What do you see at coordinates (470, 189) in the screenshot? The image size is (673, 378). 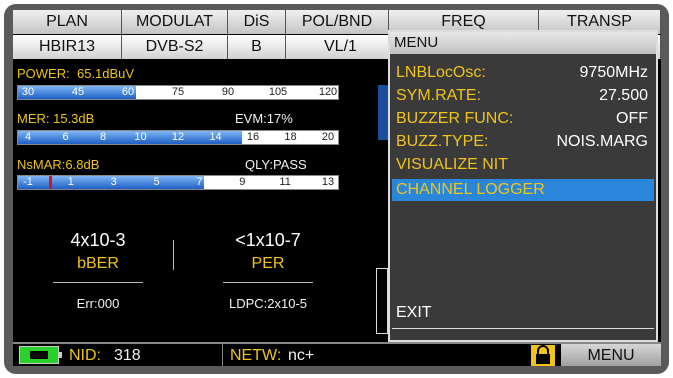 I see `menu-item-label: CHANNEL LOGGER` at bounding box center [470, 189].